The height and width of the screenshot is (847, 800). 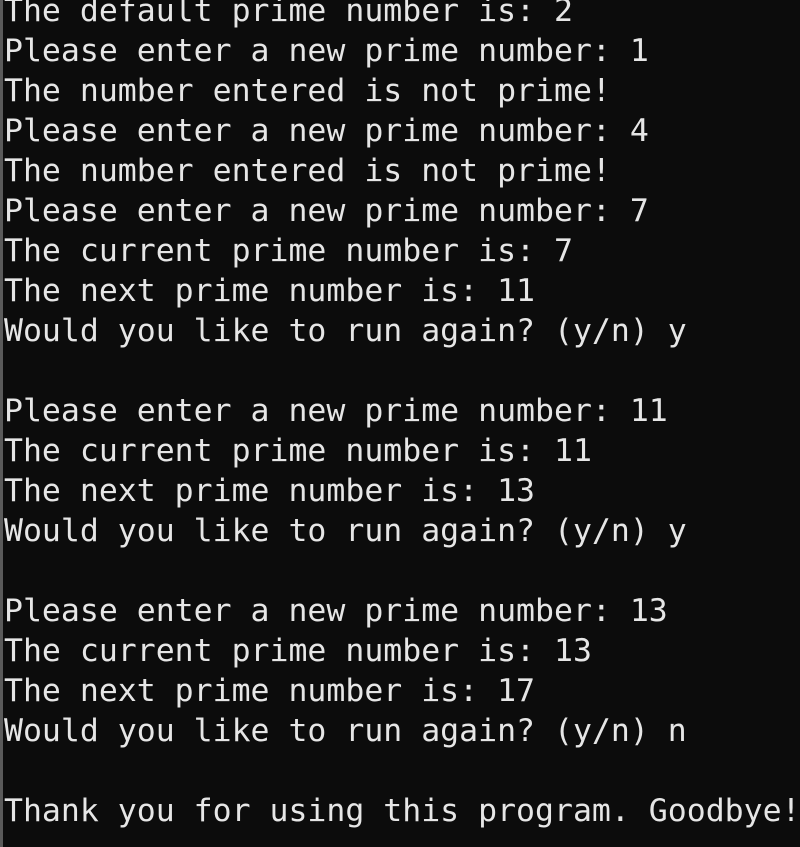 I want to click on console-line: The default prime number is: 2, so click(x=288, y=14).